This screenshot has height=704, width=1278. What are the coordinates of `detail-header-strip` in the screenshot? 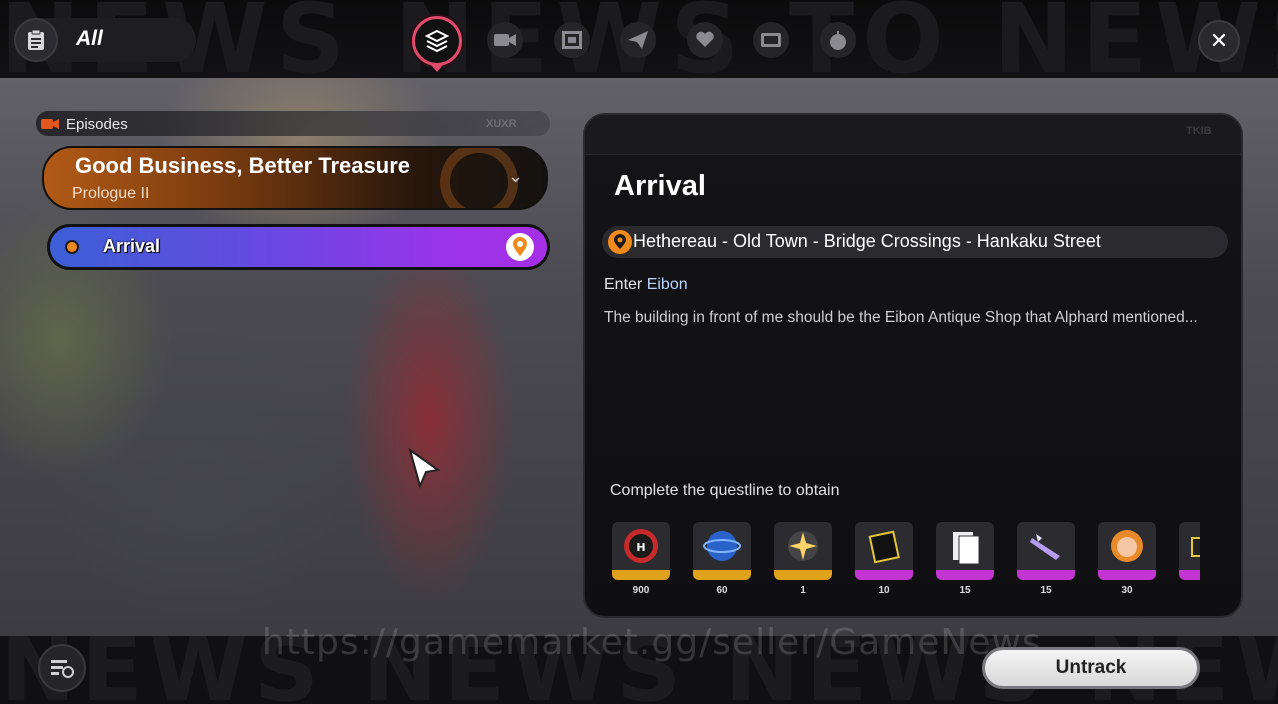 It's located at (913, 135).